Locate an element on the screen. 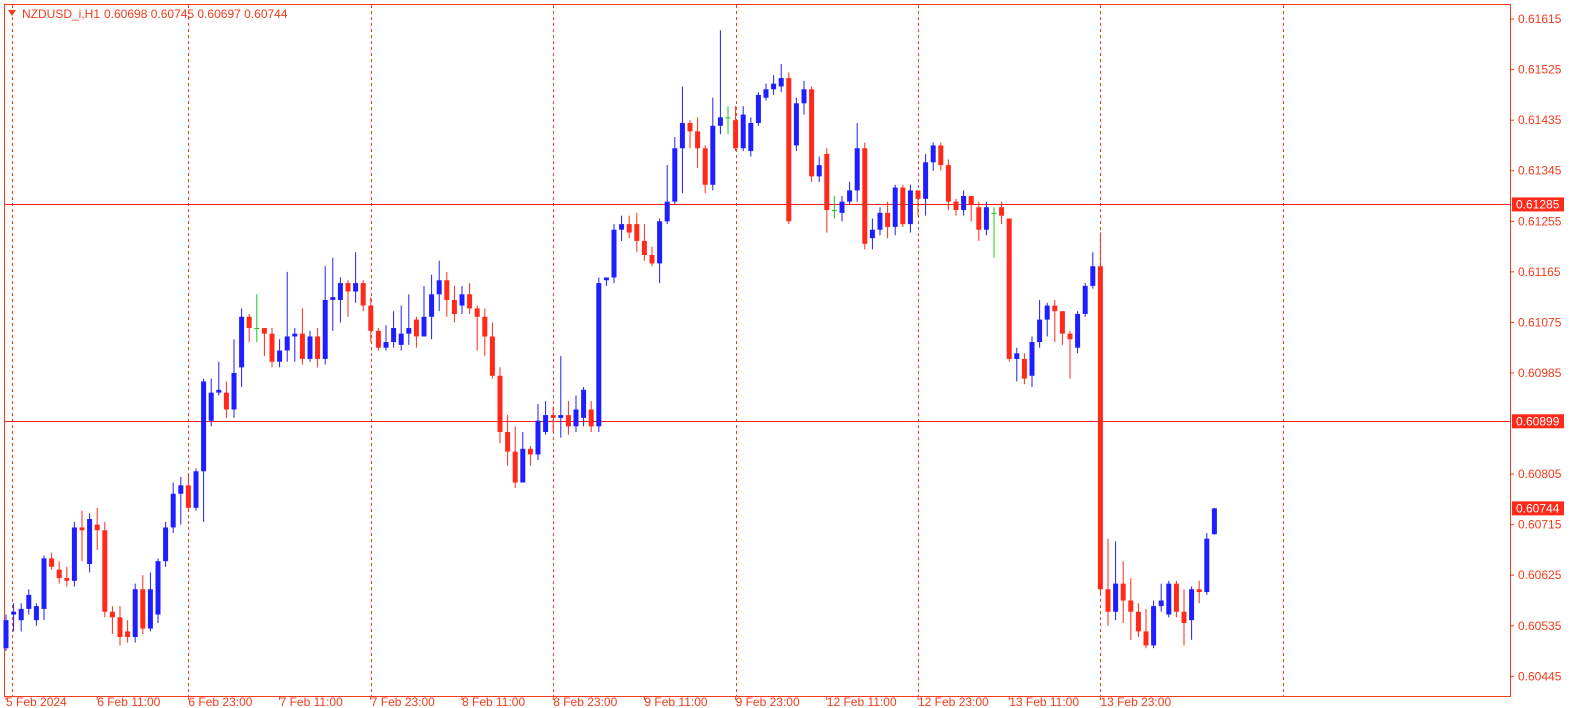  collapse-triangle-icon is located at coordinates (12, 13).